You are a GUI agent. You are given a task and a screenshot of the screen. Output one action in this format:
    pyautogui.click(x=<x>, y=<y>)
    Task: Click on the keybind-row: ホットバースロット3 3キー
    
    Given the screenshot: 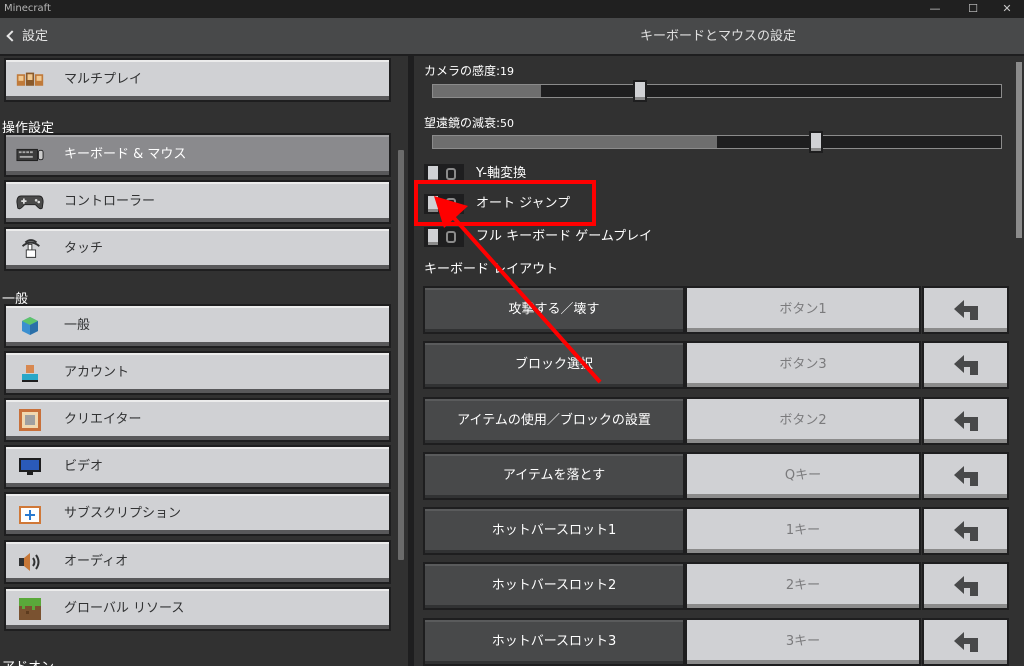 What is the action you would take?
    pyautogui.click(x=716, y=642)
    